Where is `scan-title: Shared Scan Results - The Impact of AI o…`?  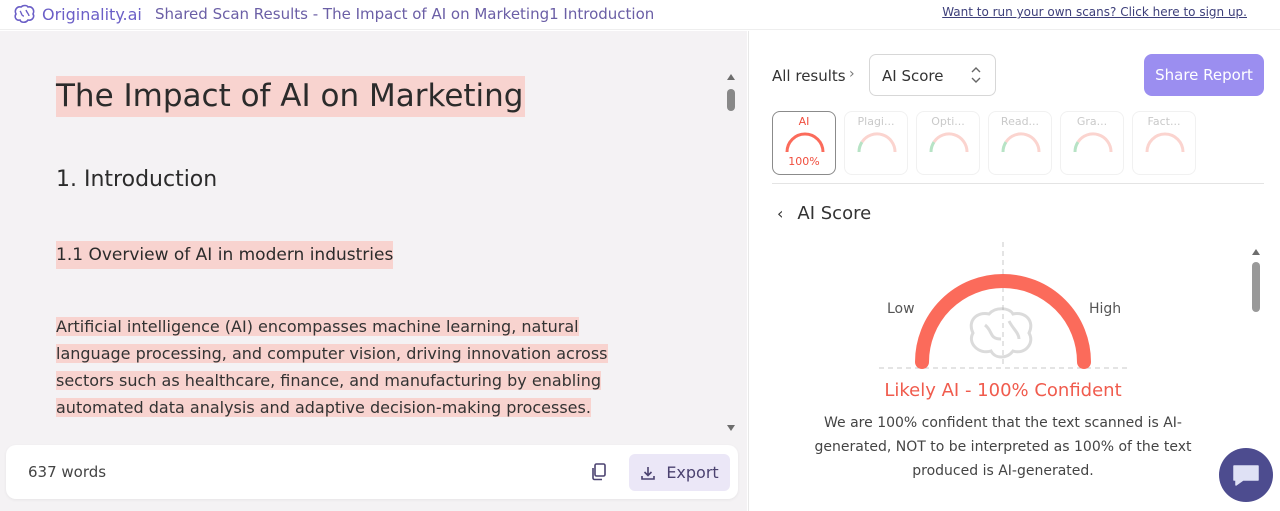 scan-title: Shared Scan Results - The Impact of AI o… is located at coordinates (405, 14).